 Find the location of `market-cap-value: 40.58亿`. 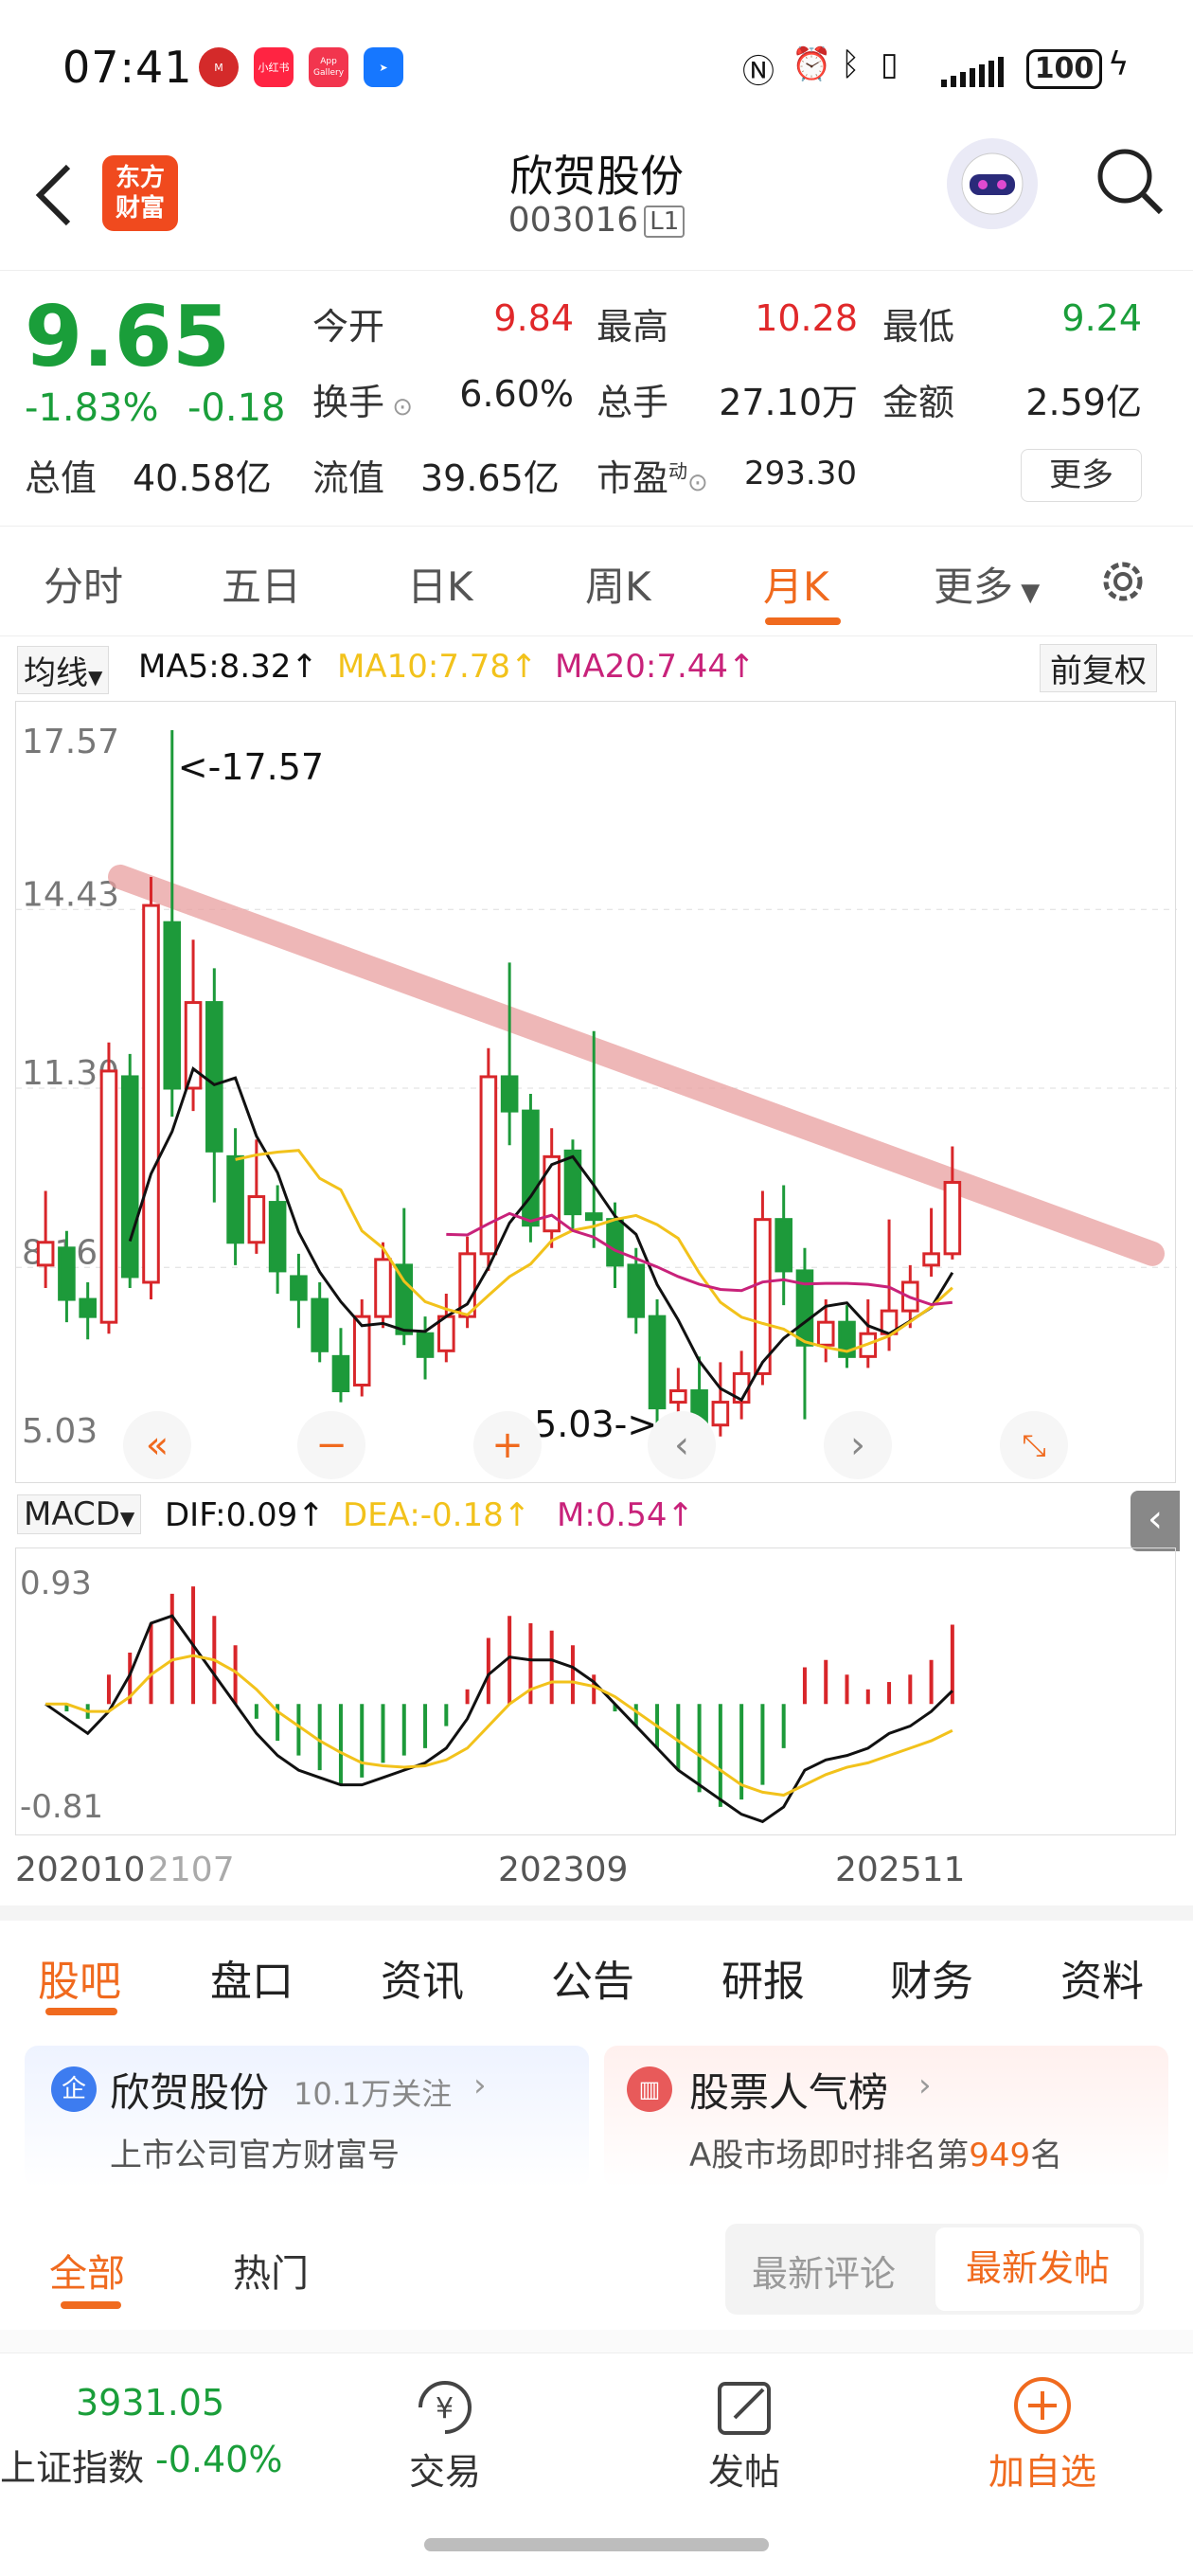

market-cap-value: 40.58亿 is located at coordinates (202, 478).